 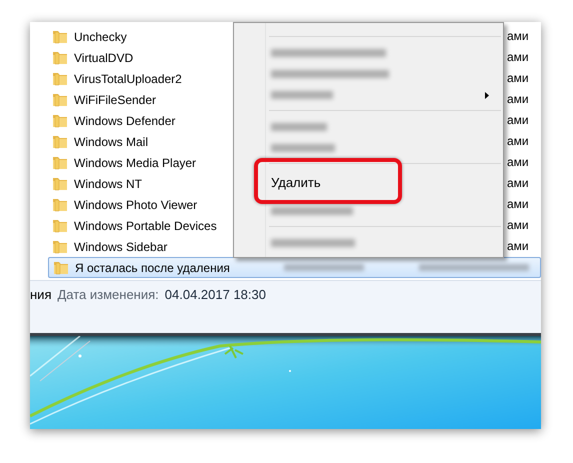 What do you see at coordinates (121, 247) in the screenshot?
I see `file-name: Windows Sidebar` at bounding box center [121, 247].